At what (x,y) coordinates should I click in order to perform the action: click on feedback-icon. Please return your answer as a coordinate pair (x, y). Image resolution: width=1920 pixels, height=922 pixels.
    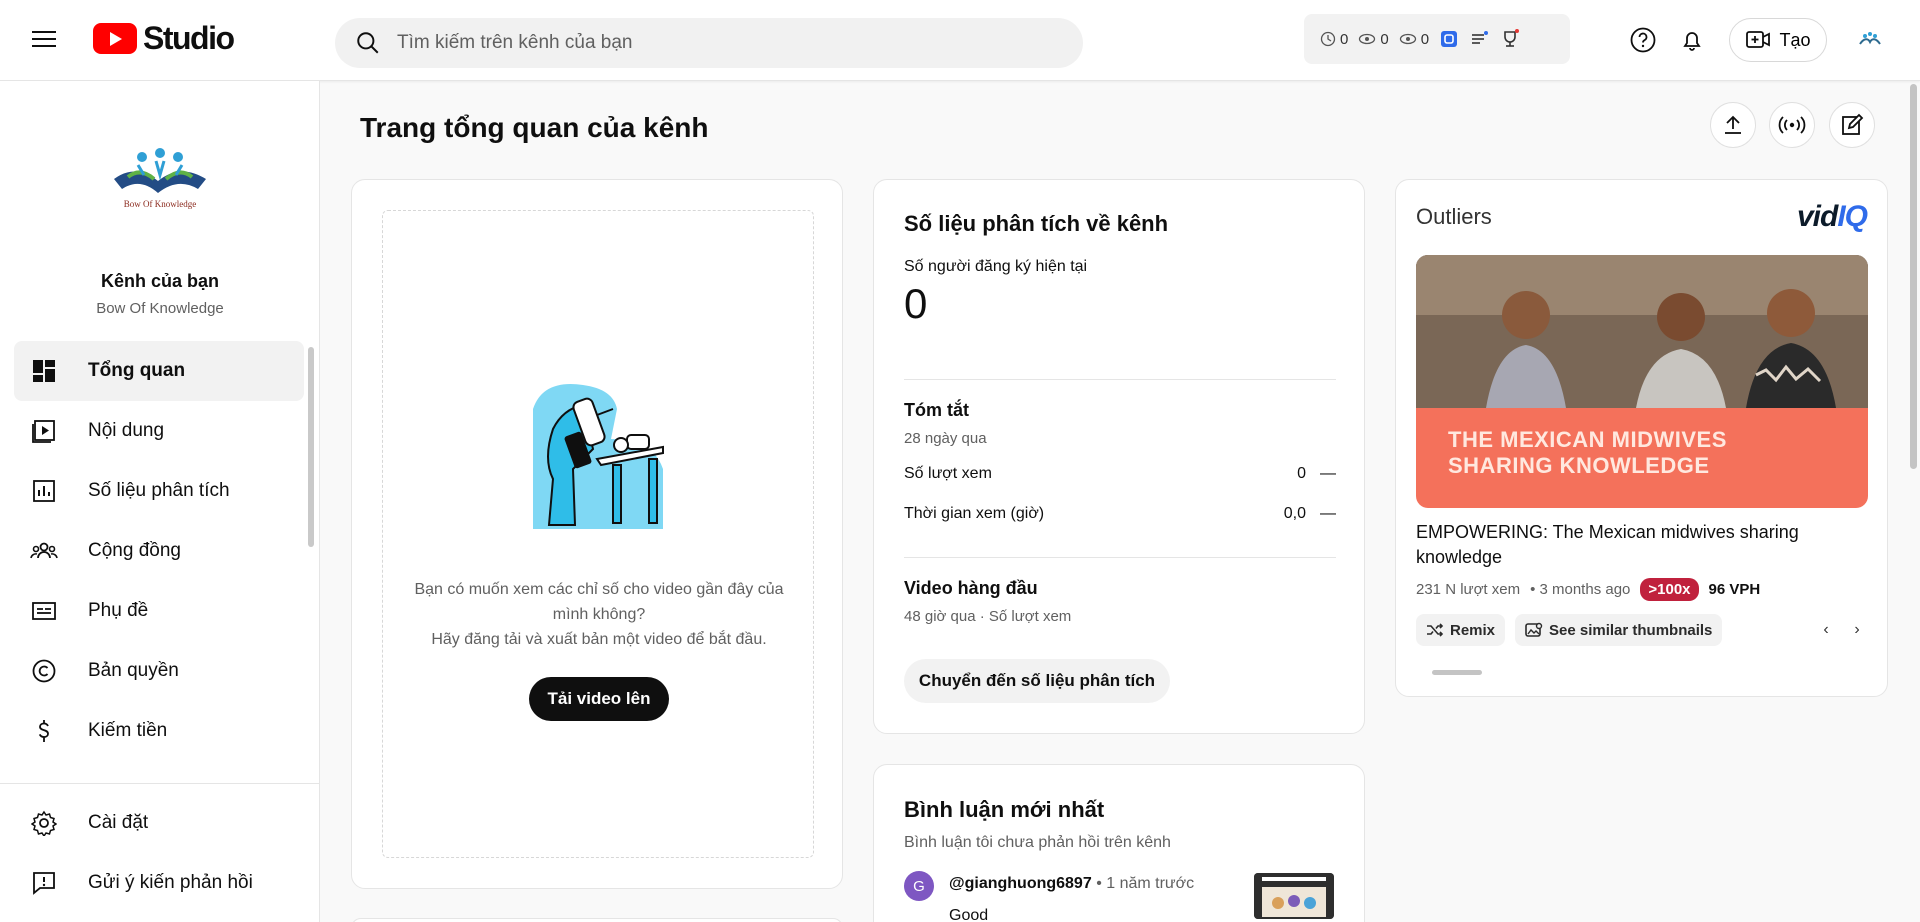
    Looking at the image, I should click on (44, 883).